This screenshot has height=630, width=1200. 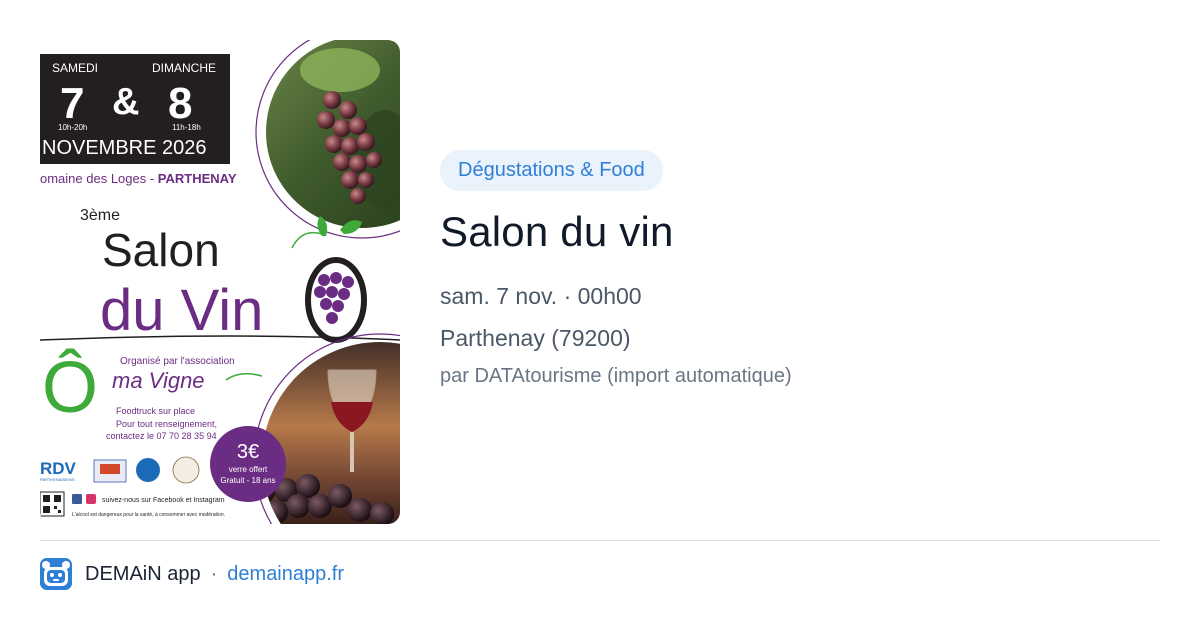 I want to click on event-date: sam. 7 nov. · 00h00, so click(x=541, y=296).